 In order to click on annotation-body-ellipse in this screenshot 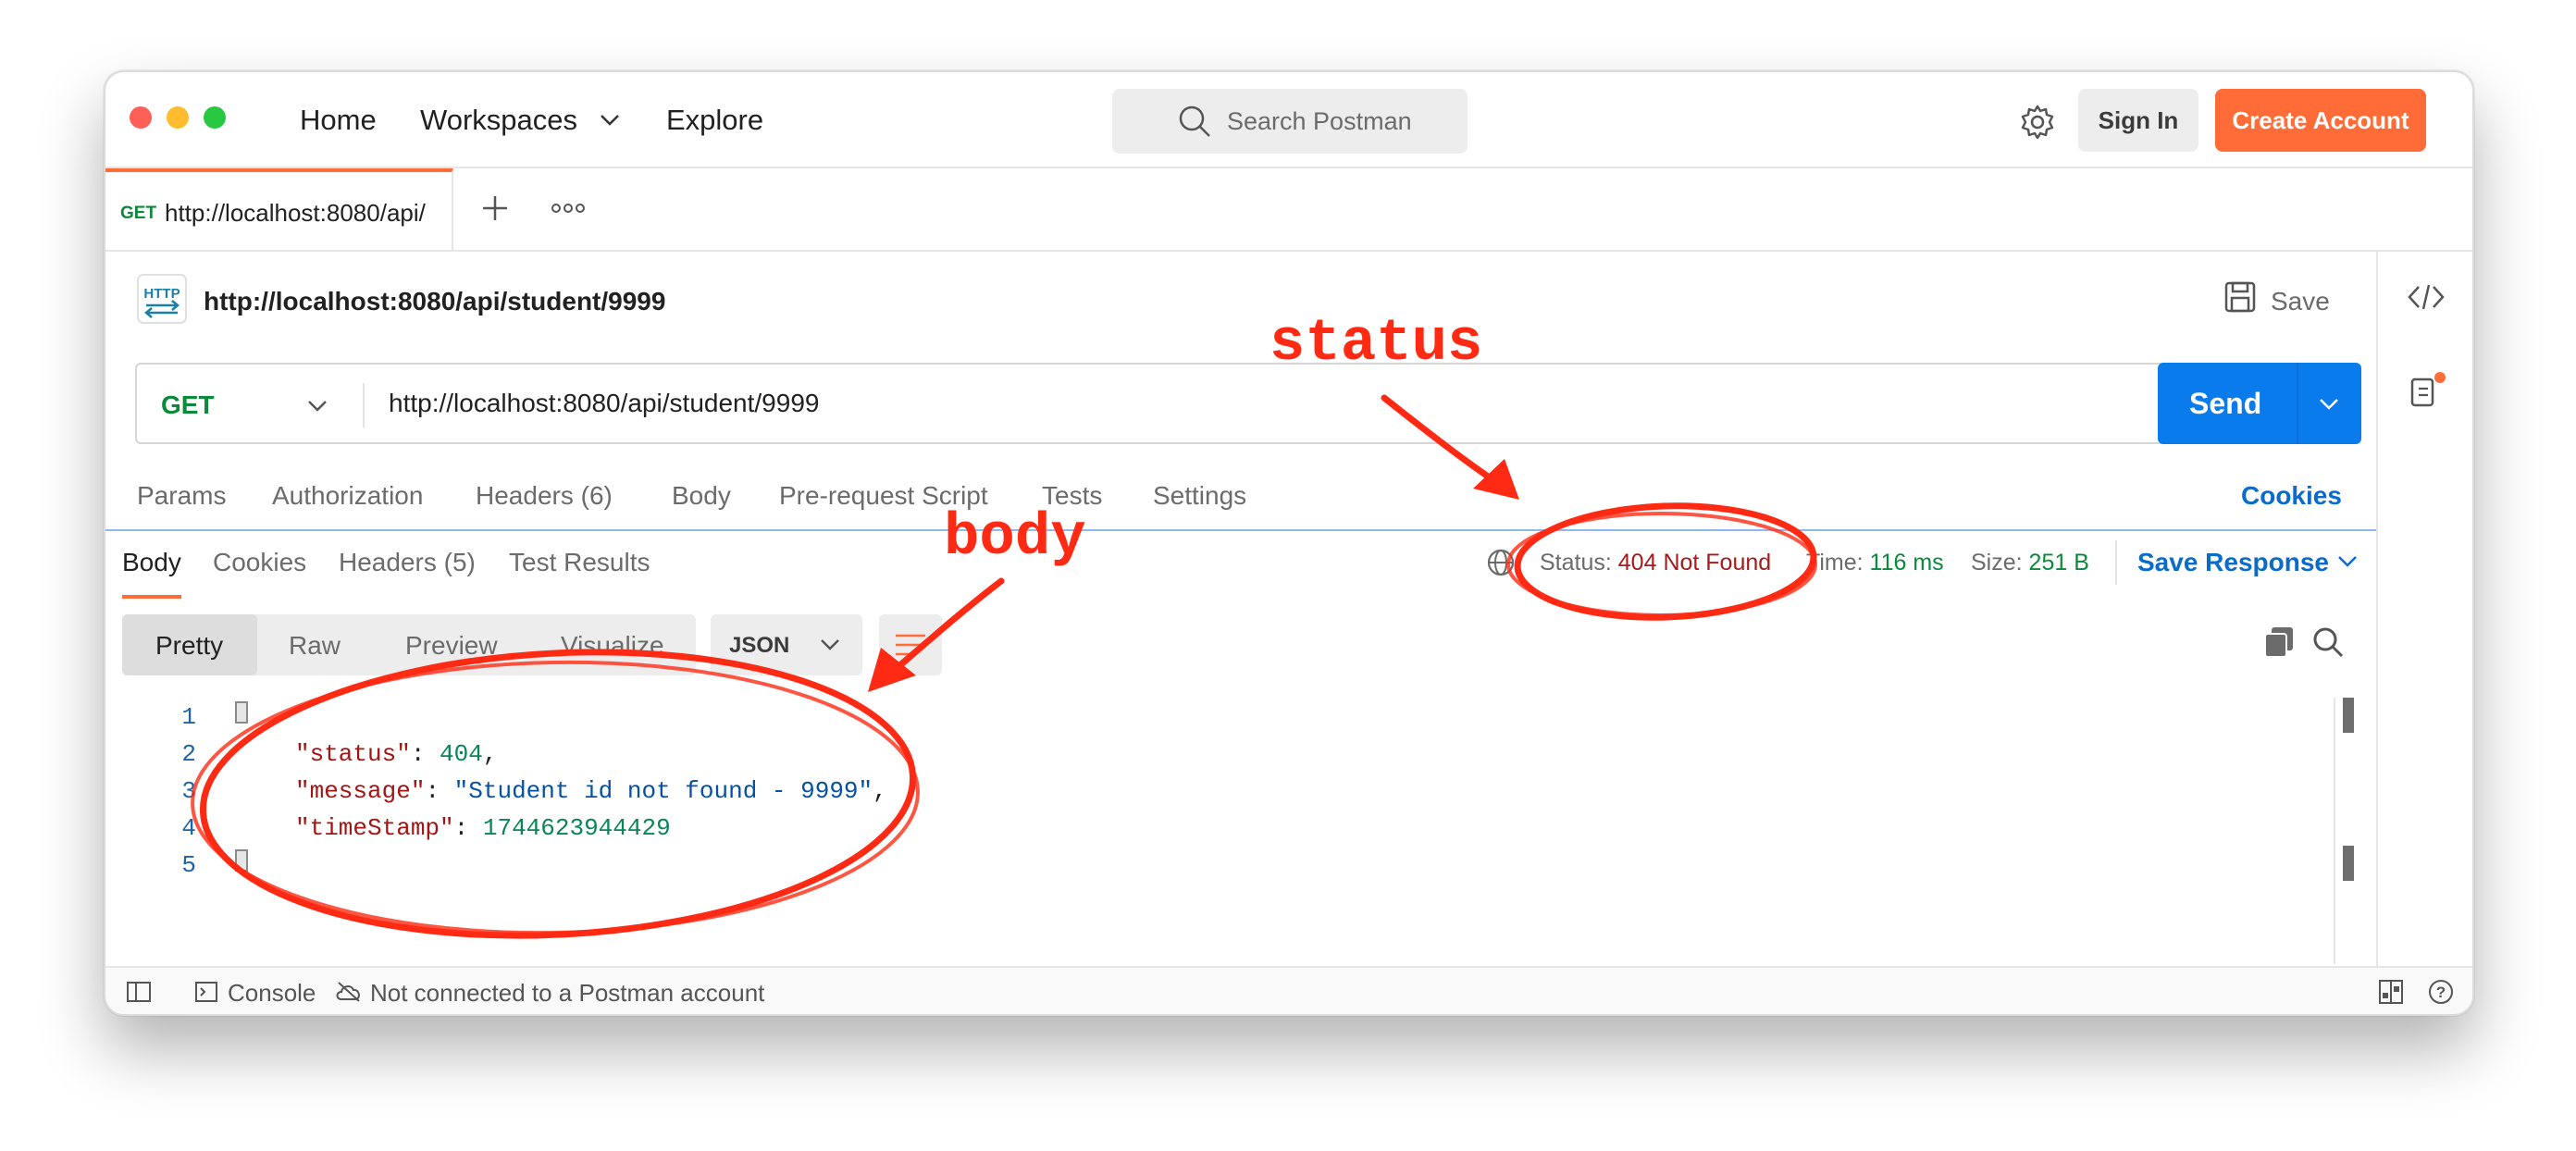, I will do `click(558, 794)`.